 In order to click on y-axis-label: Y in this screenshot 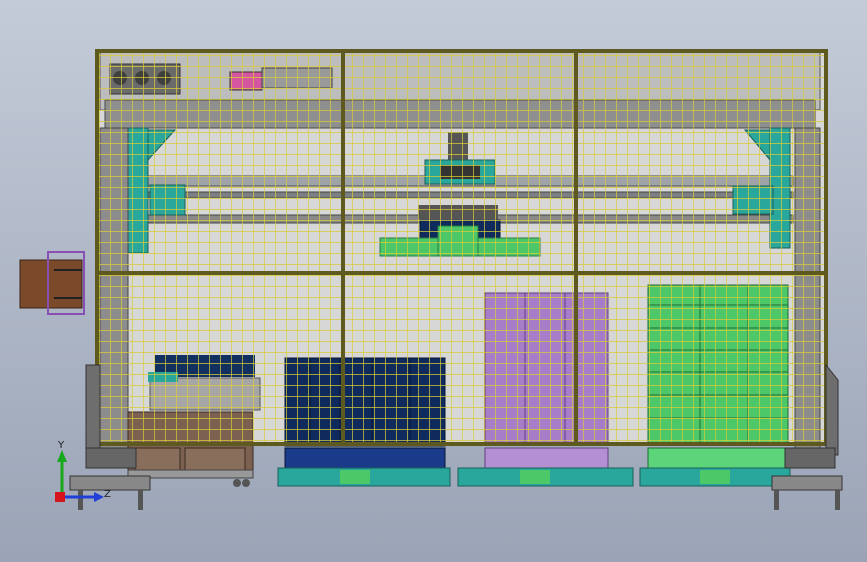, I will do `click(61, 445)`.